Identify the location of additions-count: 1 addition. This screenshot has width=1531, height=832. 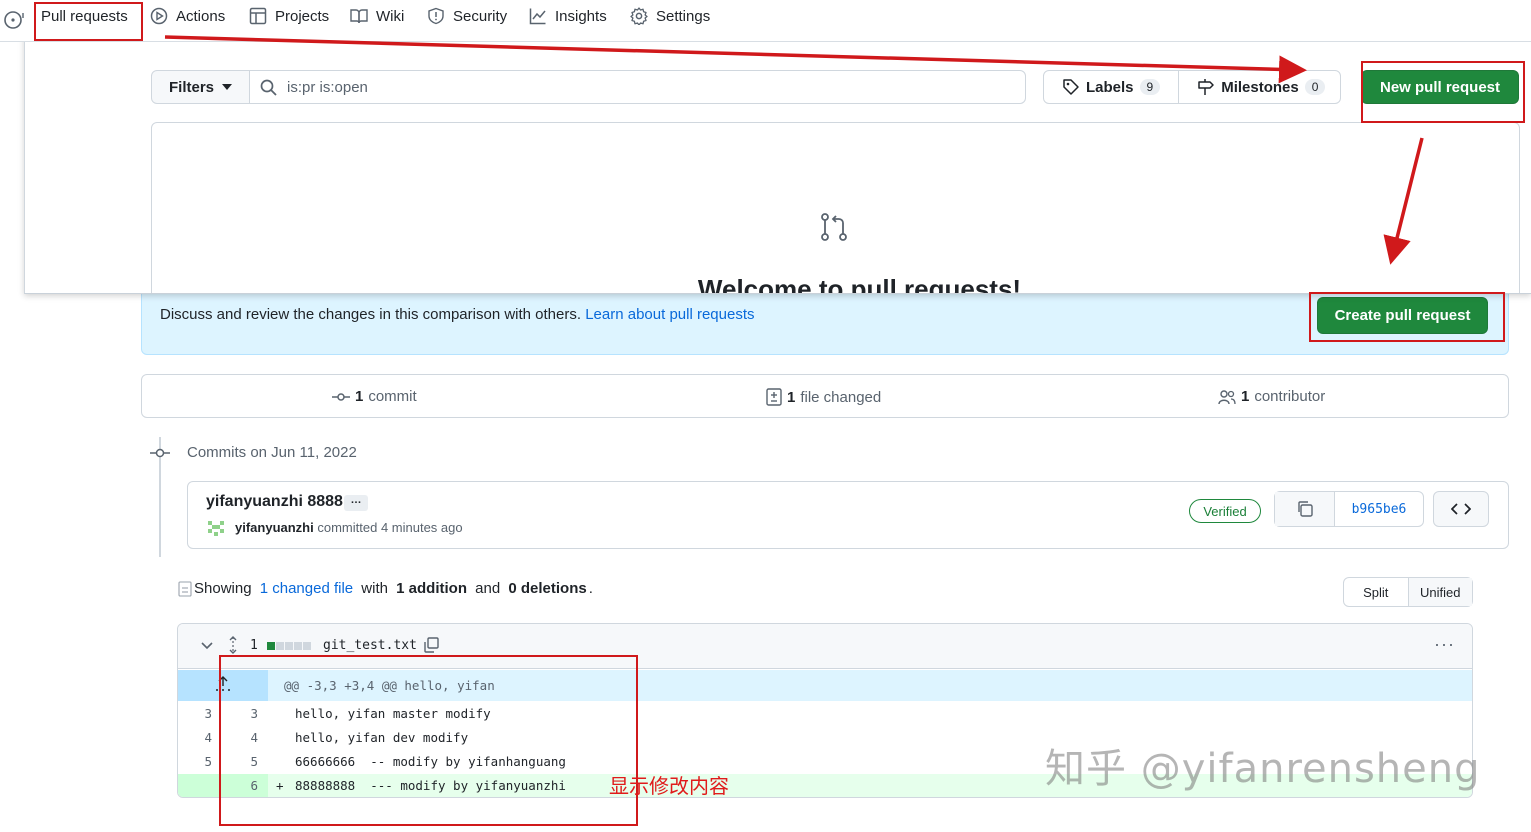
(431, 588).